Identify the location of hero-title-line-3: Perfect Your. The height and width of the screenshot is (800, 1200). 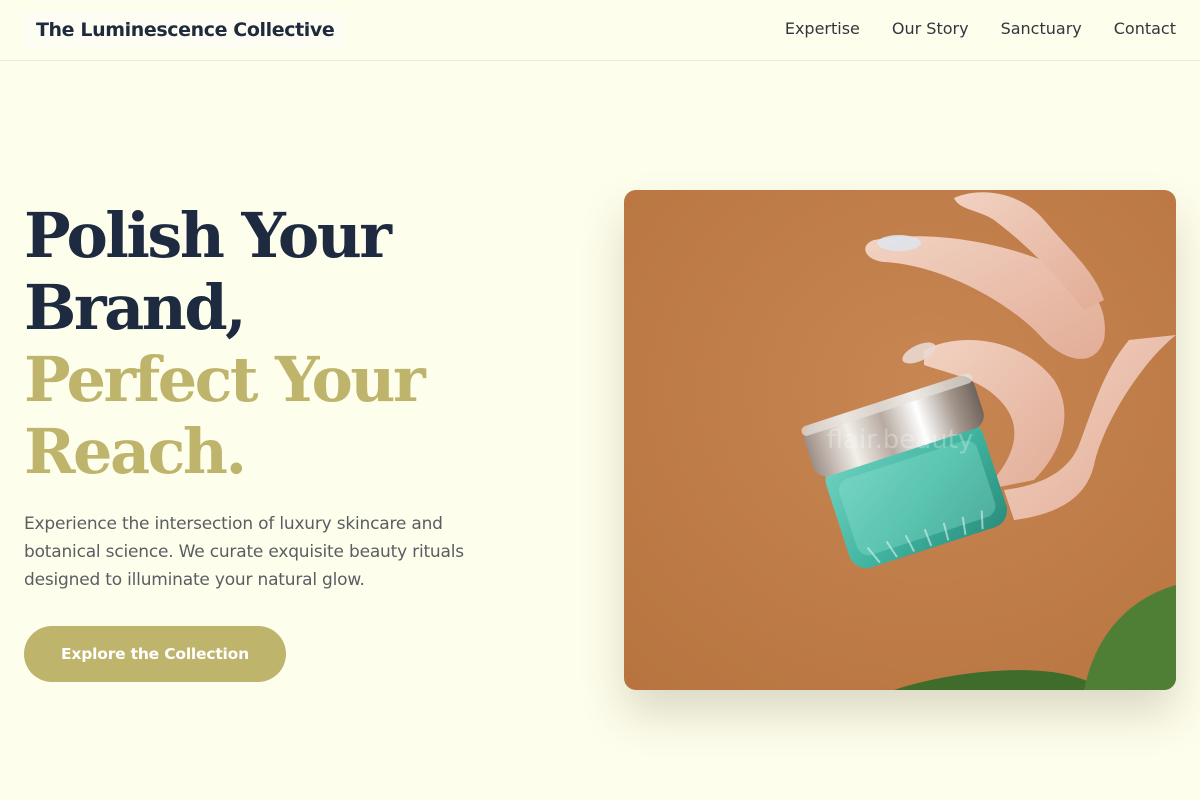
(225, 379).